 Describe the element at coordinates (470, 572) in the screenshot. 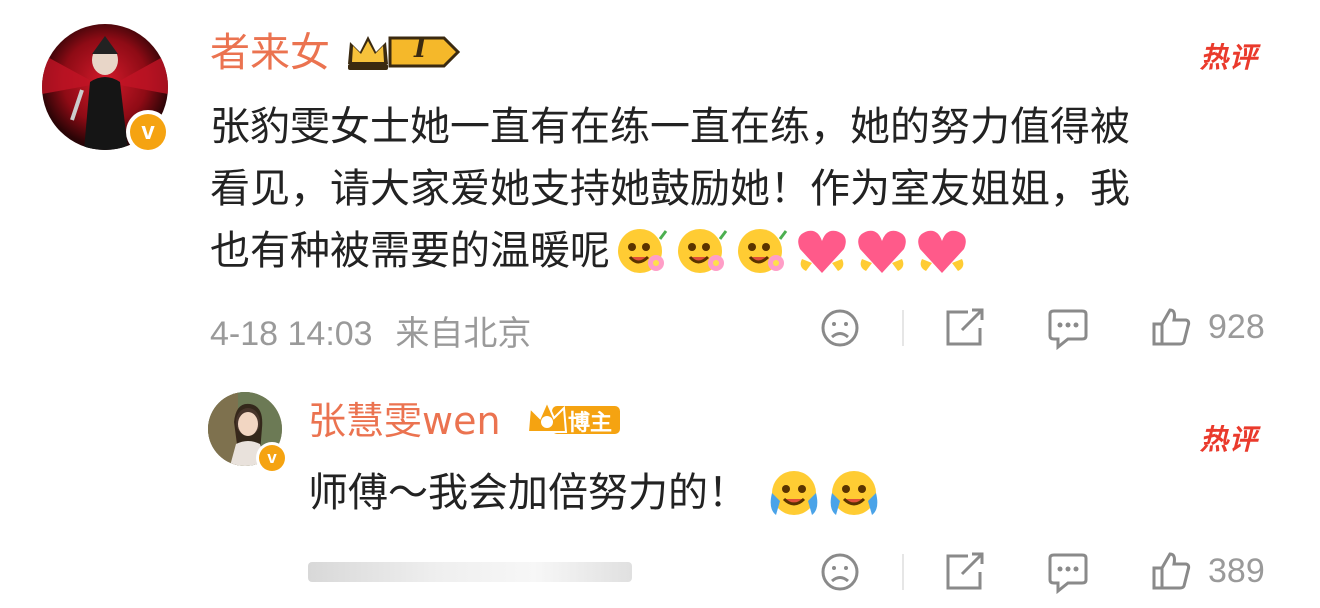

I see `redacted-meta` at that location.